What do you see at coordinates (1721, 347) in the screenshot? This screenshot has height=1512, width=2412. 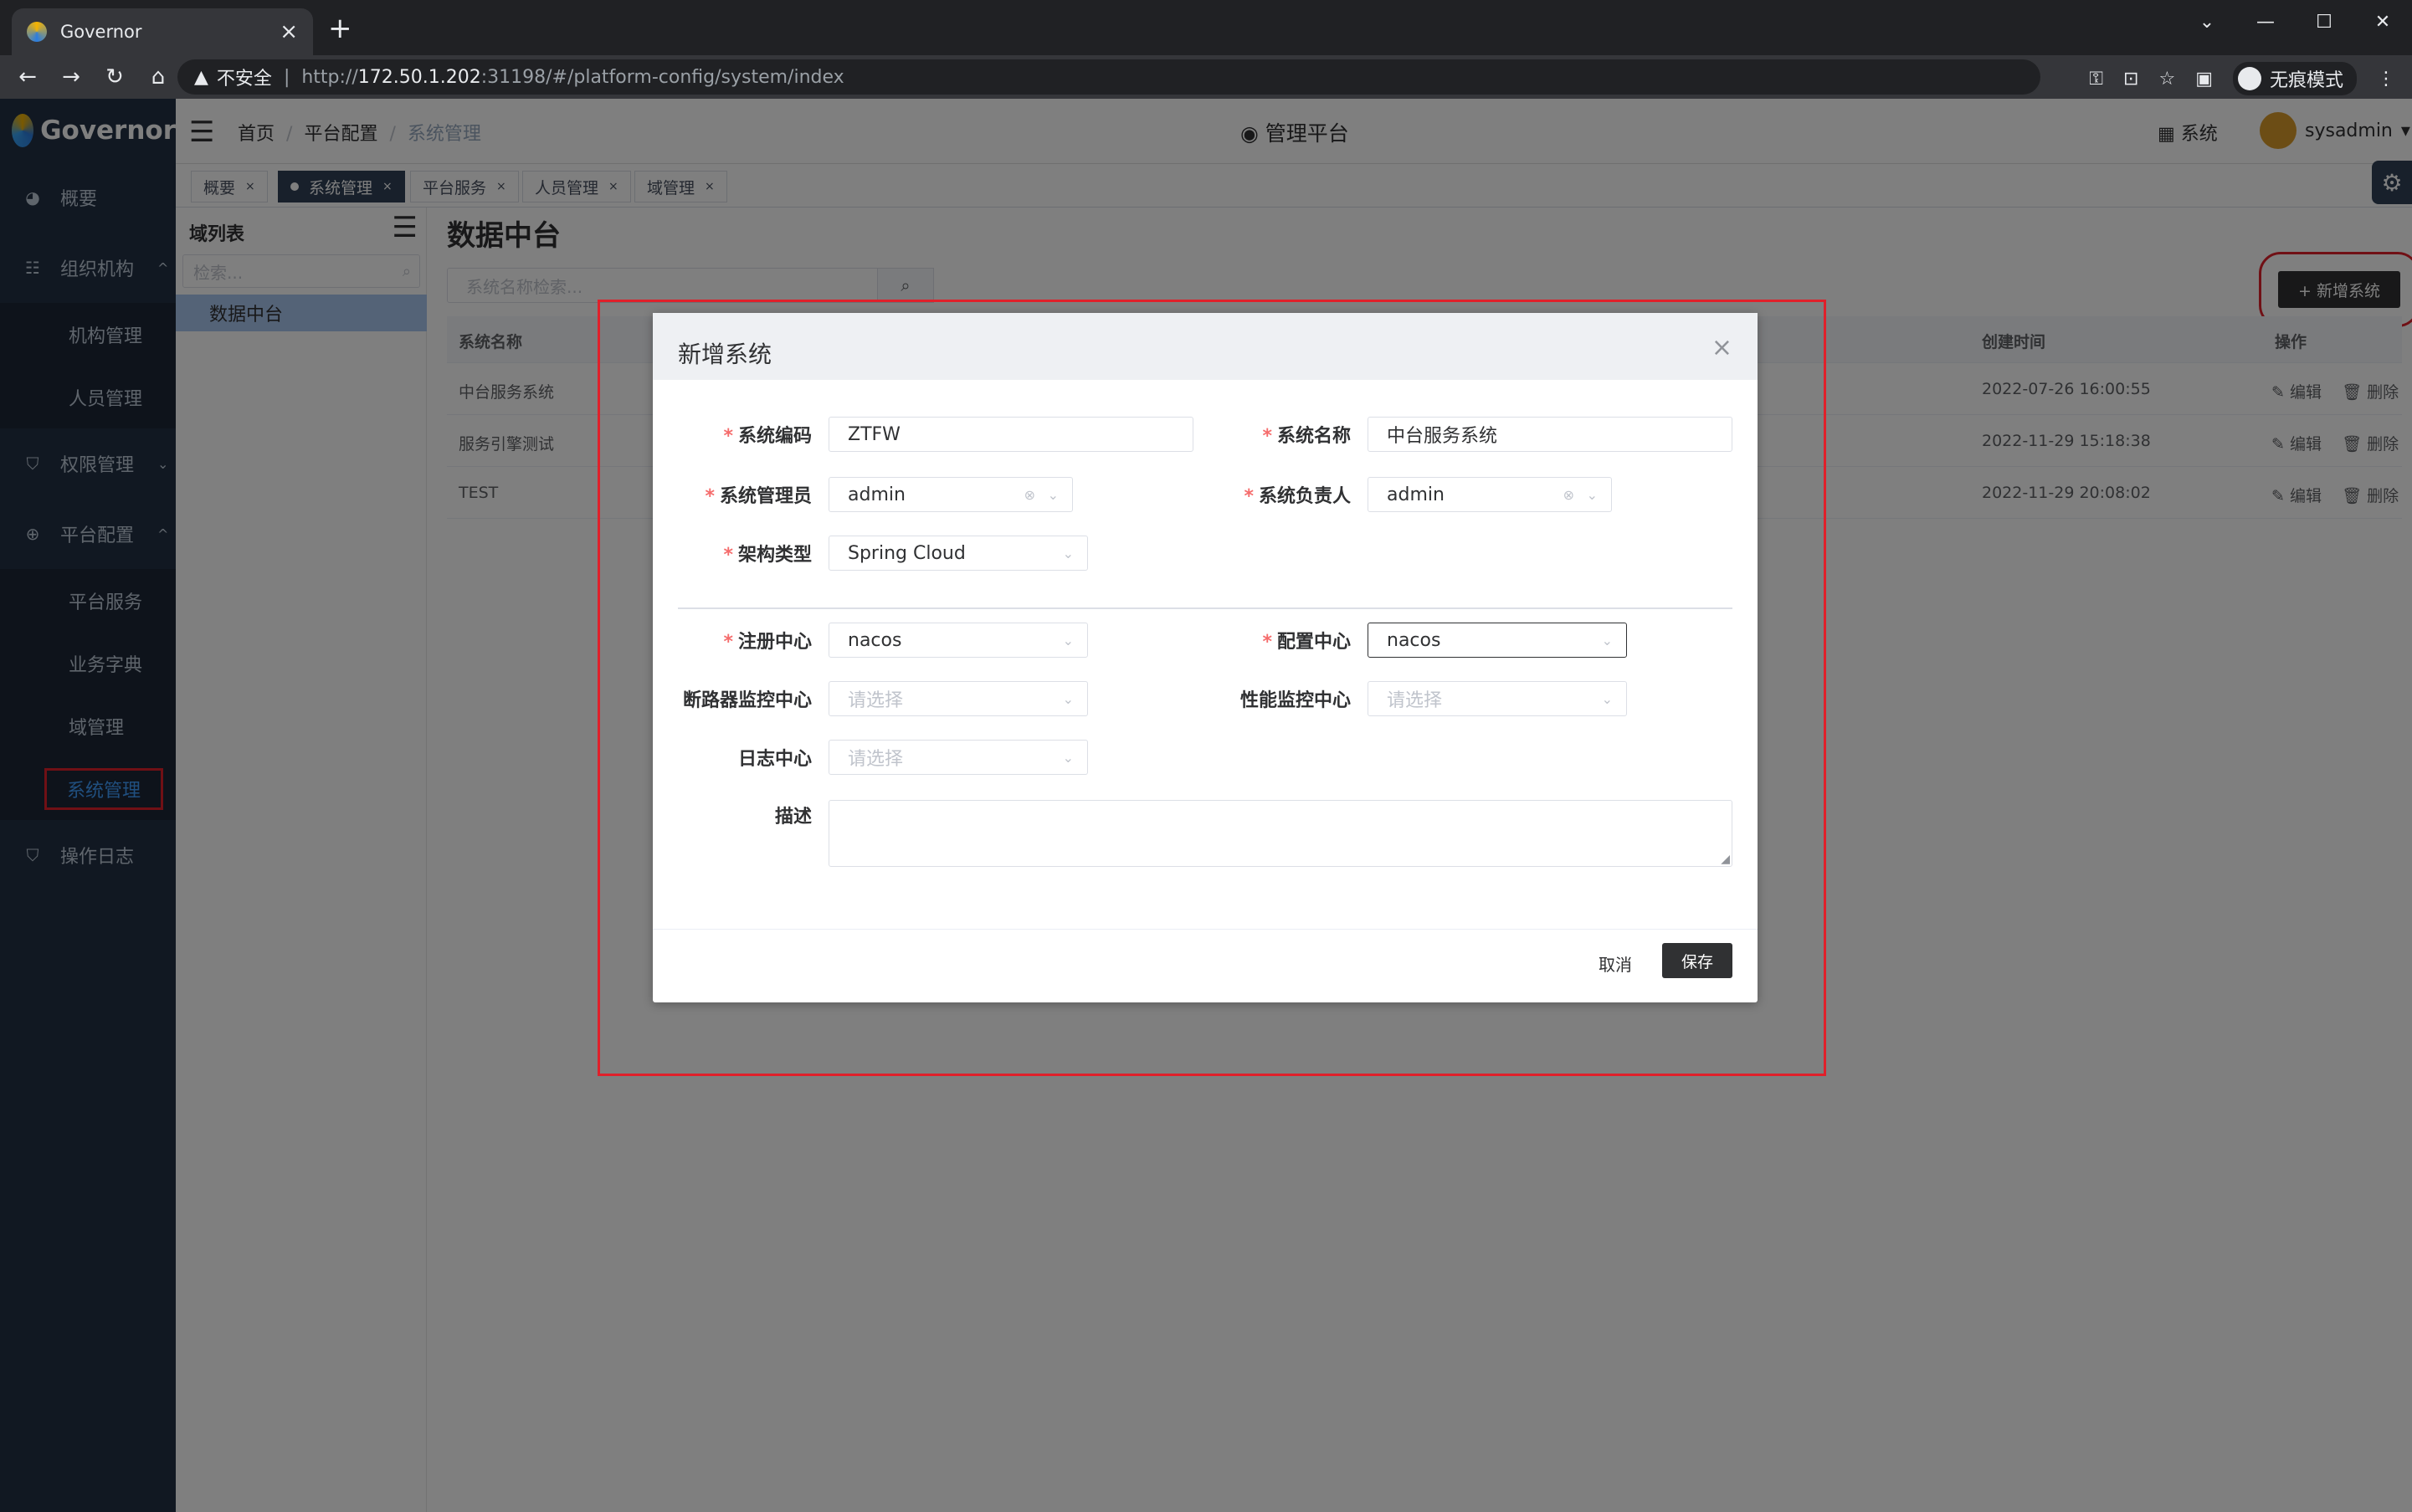 I see `close-icon: ×` at bounding box center [1721, 347].